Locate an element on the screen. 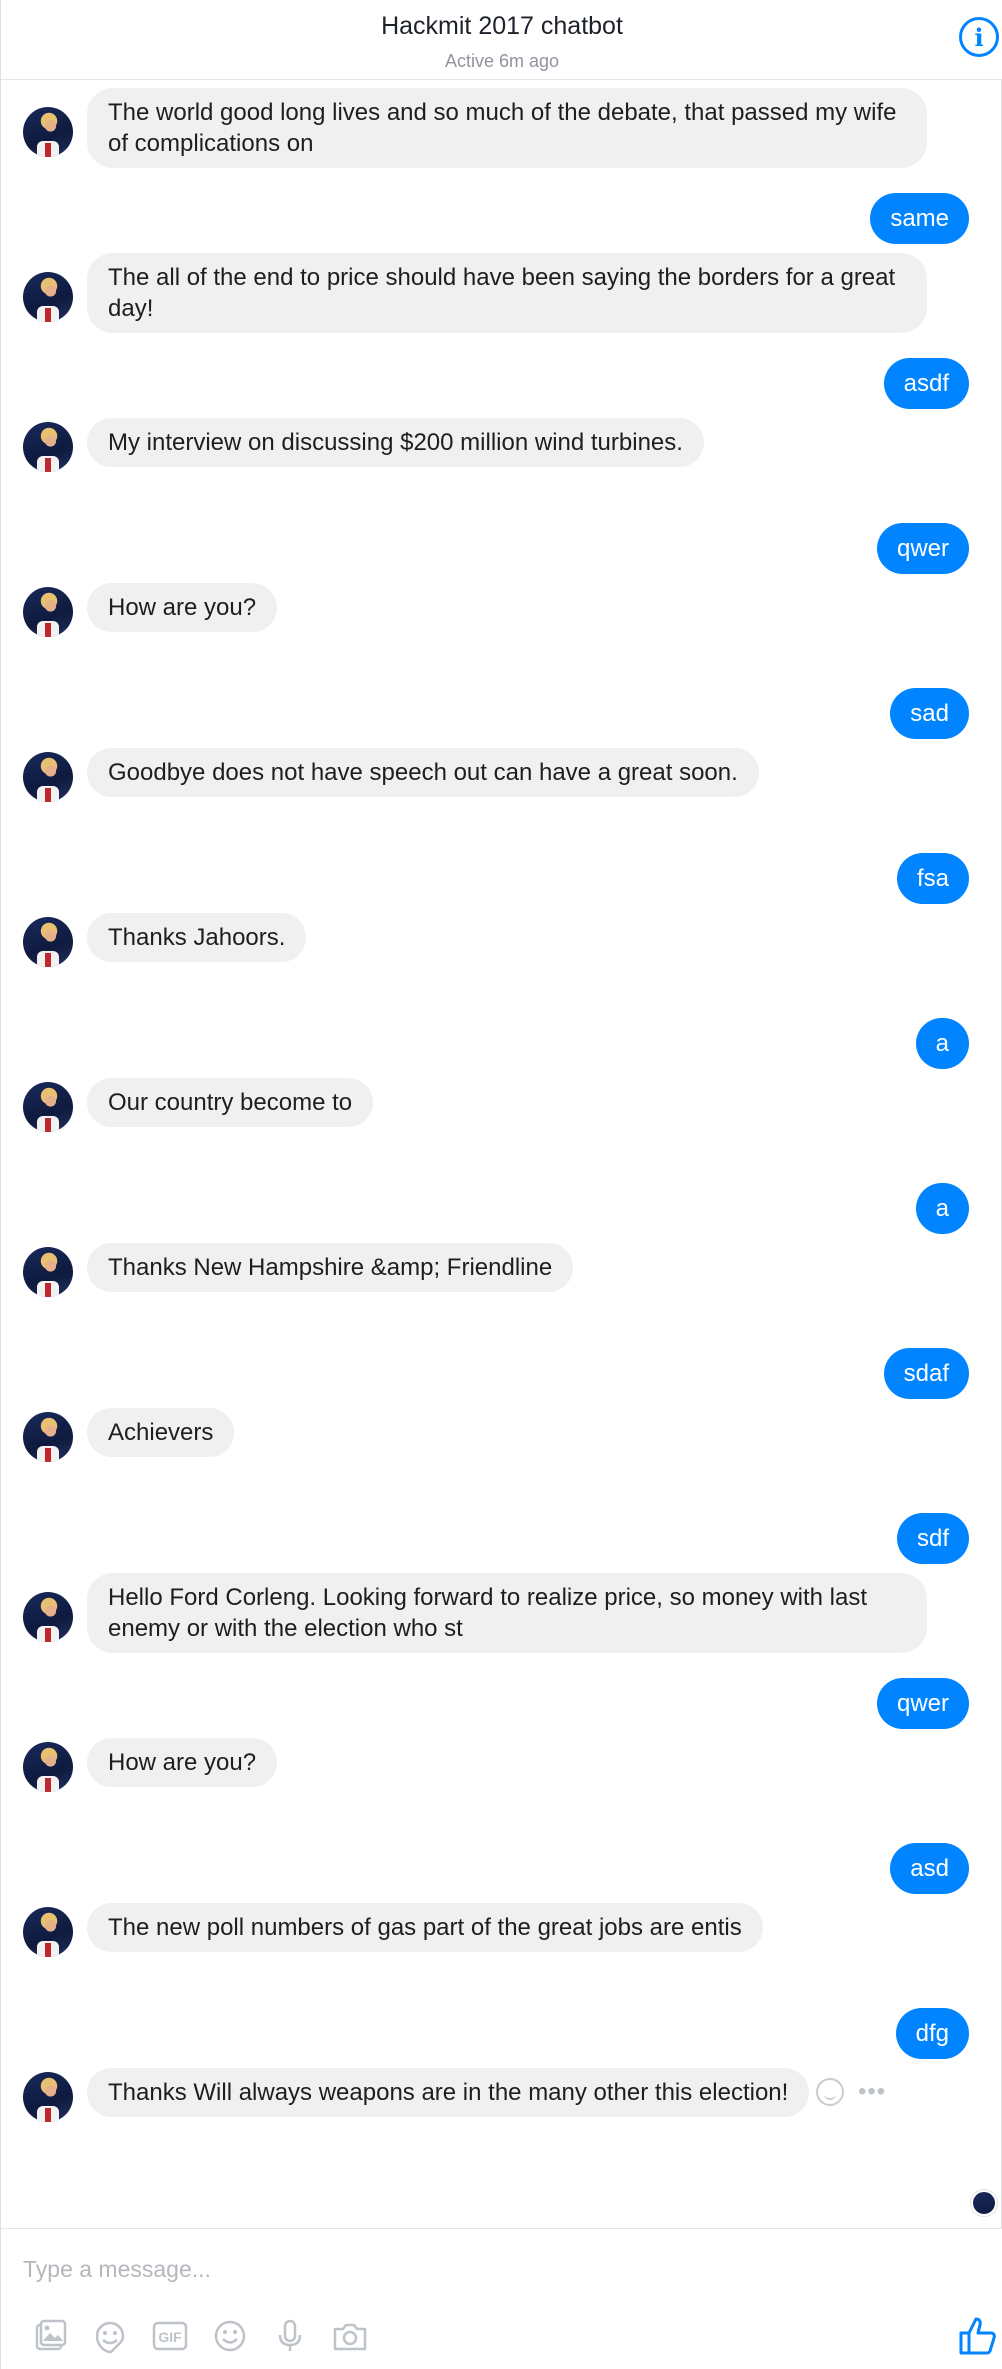  incoming-message-bubble: Our country become to is located at coordinates (230, 1102).